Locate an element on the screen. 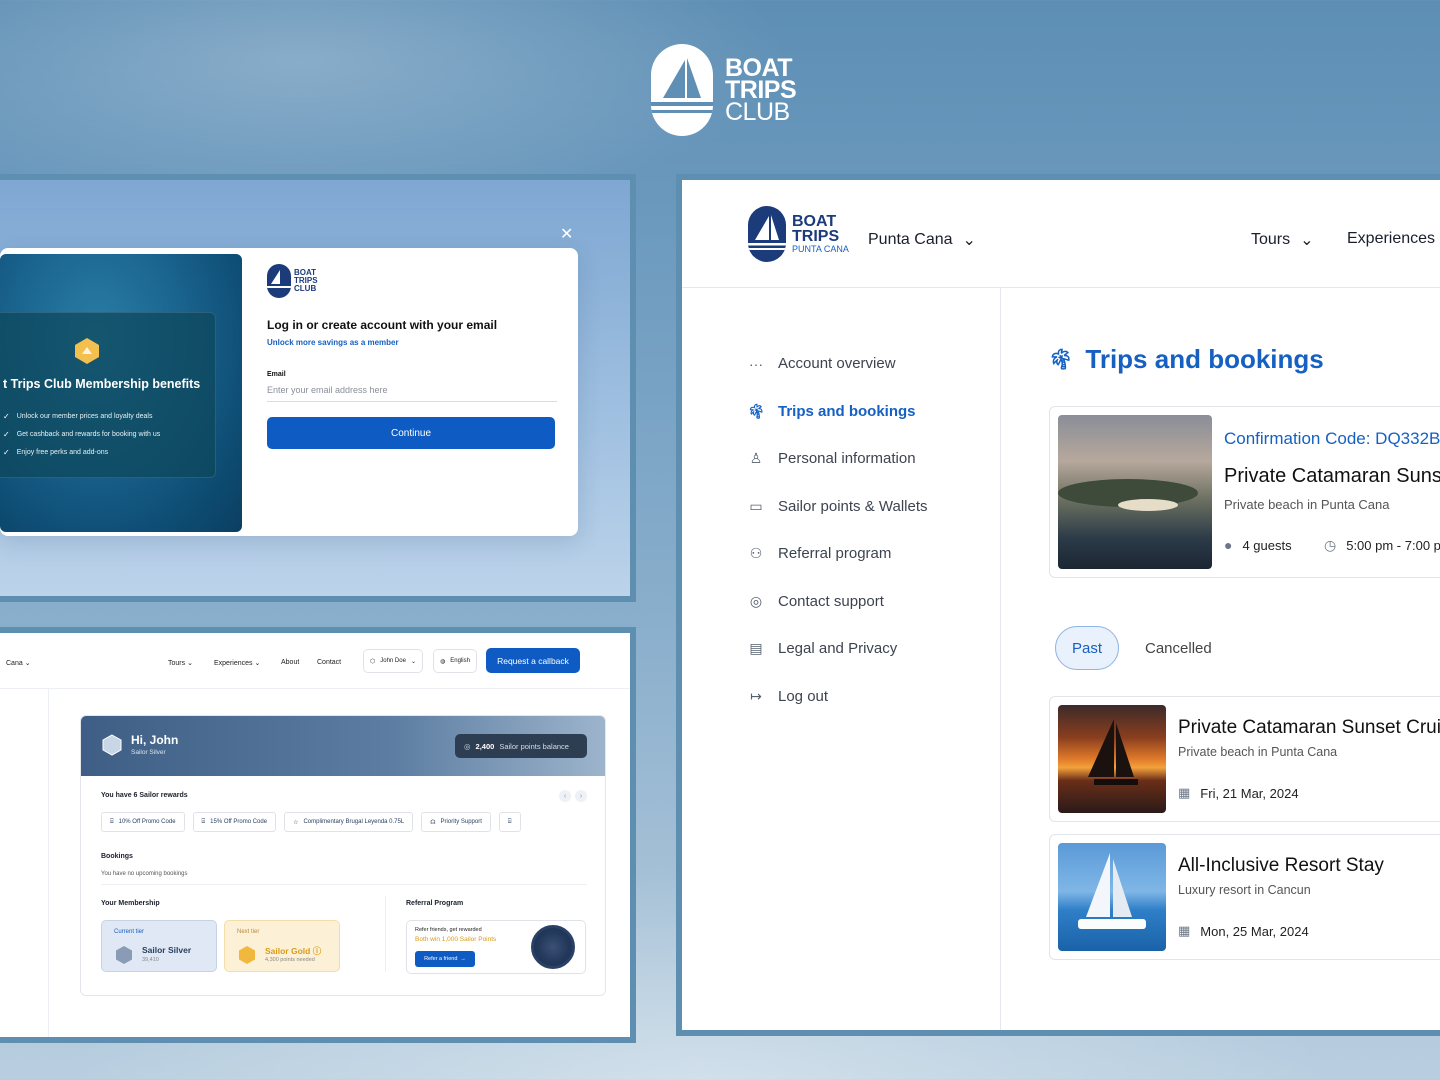 Image resolution: width=1440 pixels, height=1080 pixels. menu-item-referral-program: ⚇ Referral program is located at coordinates (837, 554).